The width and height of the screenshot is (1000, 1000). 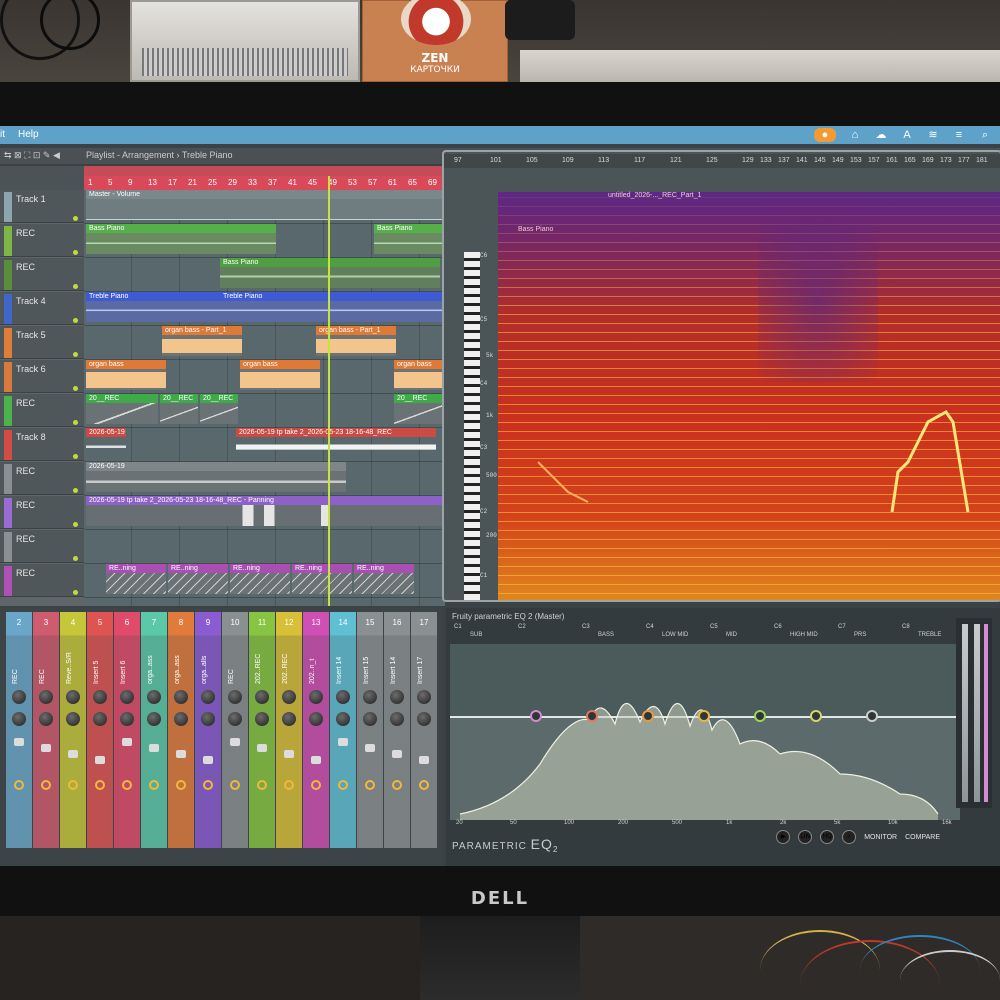 I want to click on mixer-strip: 9 orga..alls, so click(x=208, y=730).